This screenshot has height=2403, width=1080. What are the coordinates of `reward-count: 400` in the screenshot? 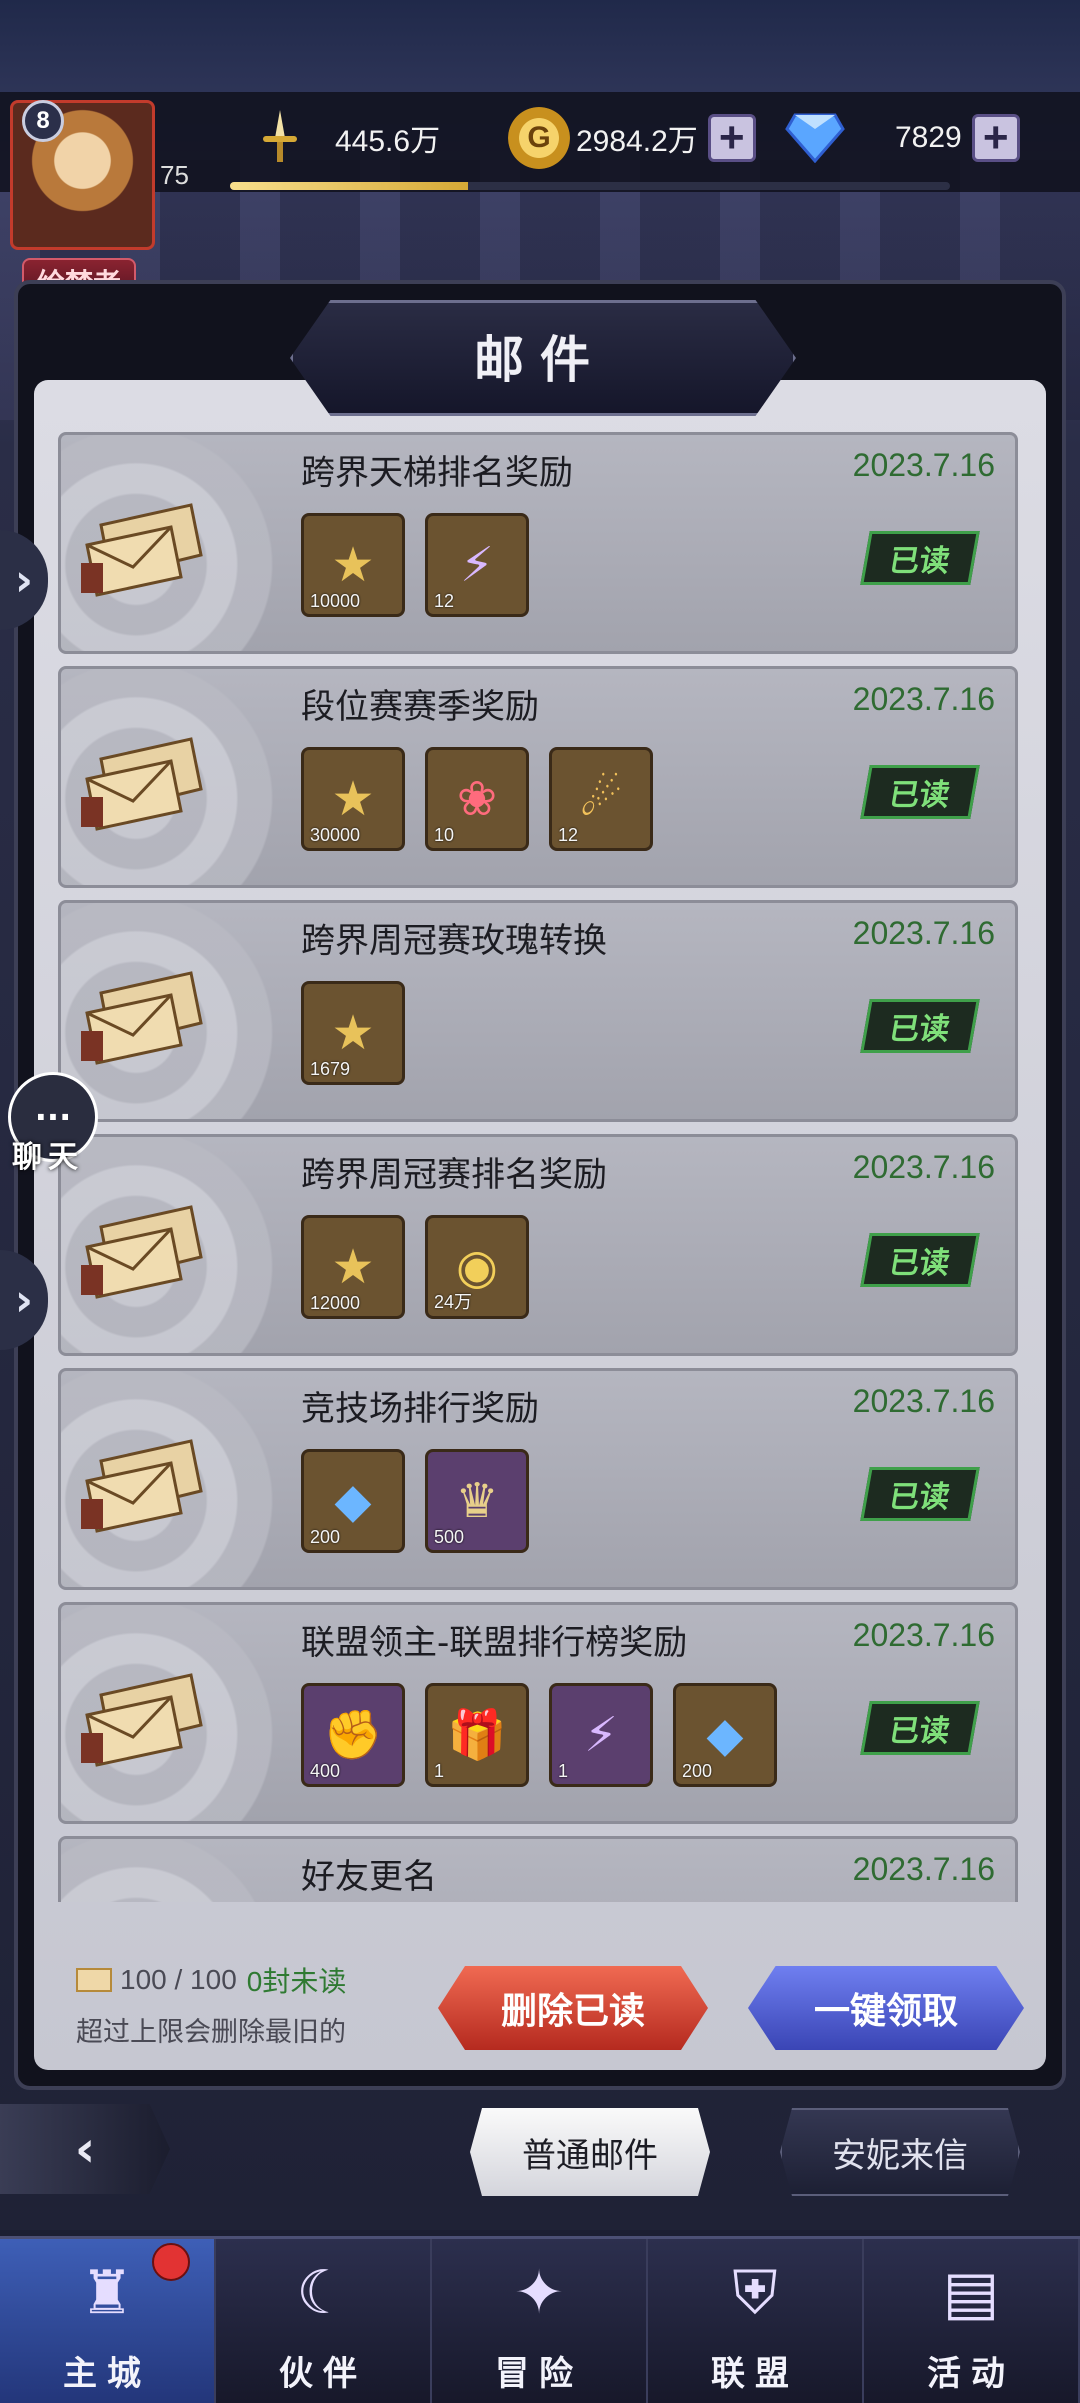 It's located at (325, 1771).